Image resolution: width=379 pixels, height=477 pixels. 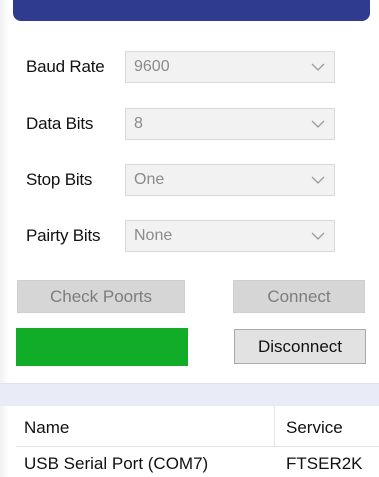 I want to click on data-bits-value: 8, so click(x=138, y=123).